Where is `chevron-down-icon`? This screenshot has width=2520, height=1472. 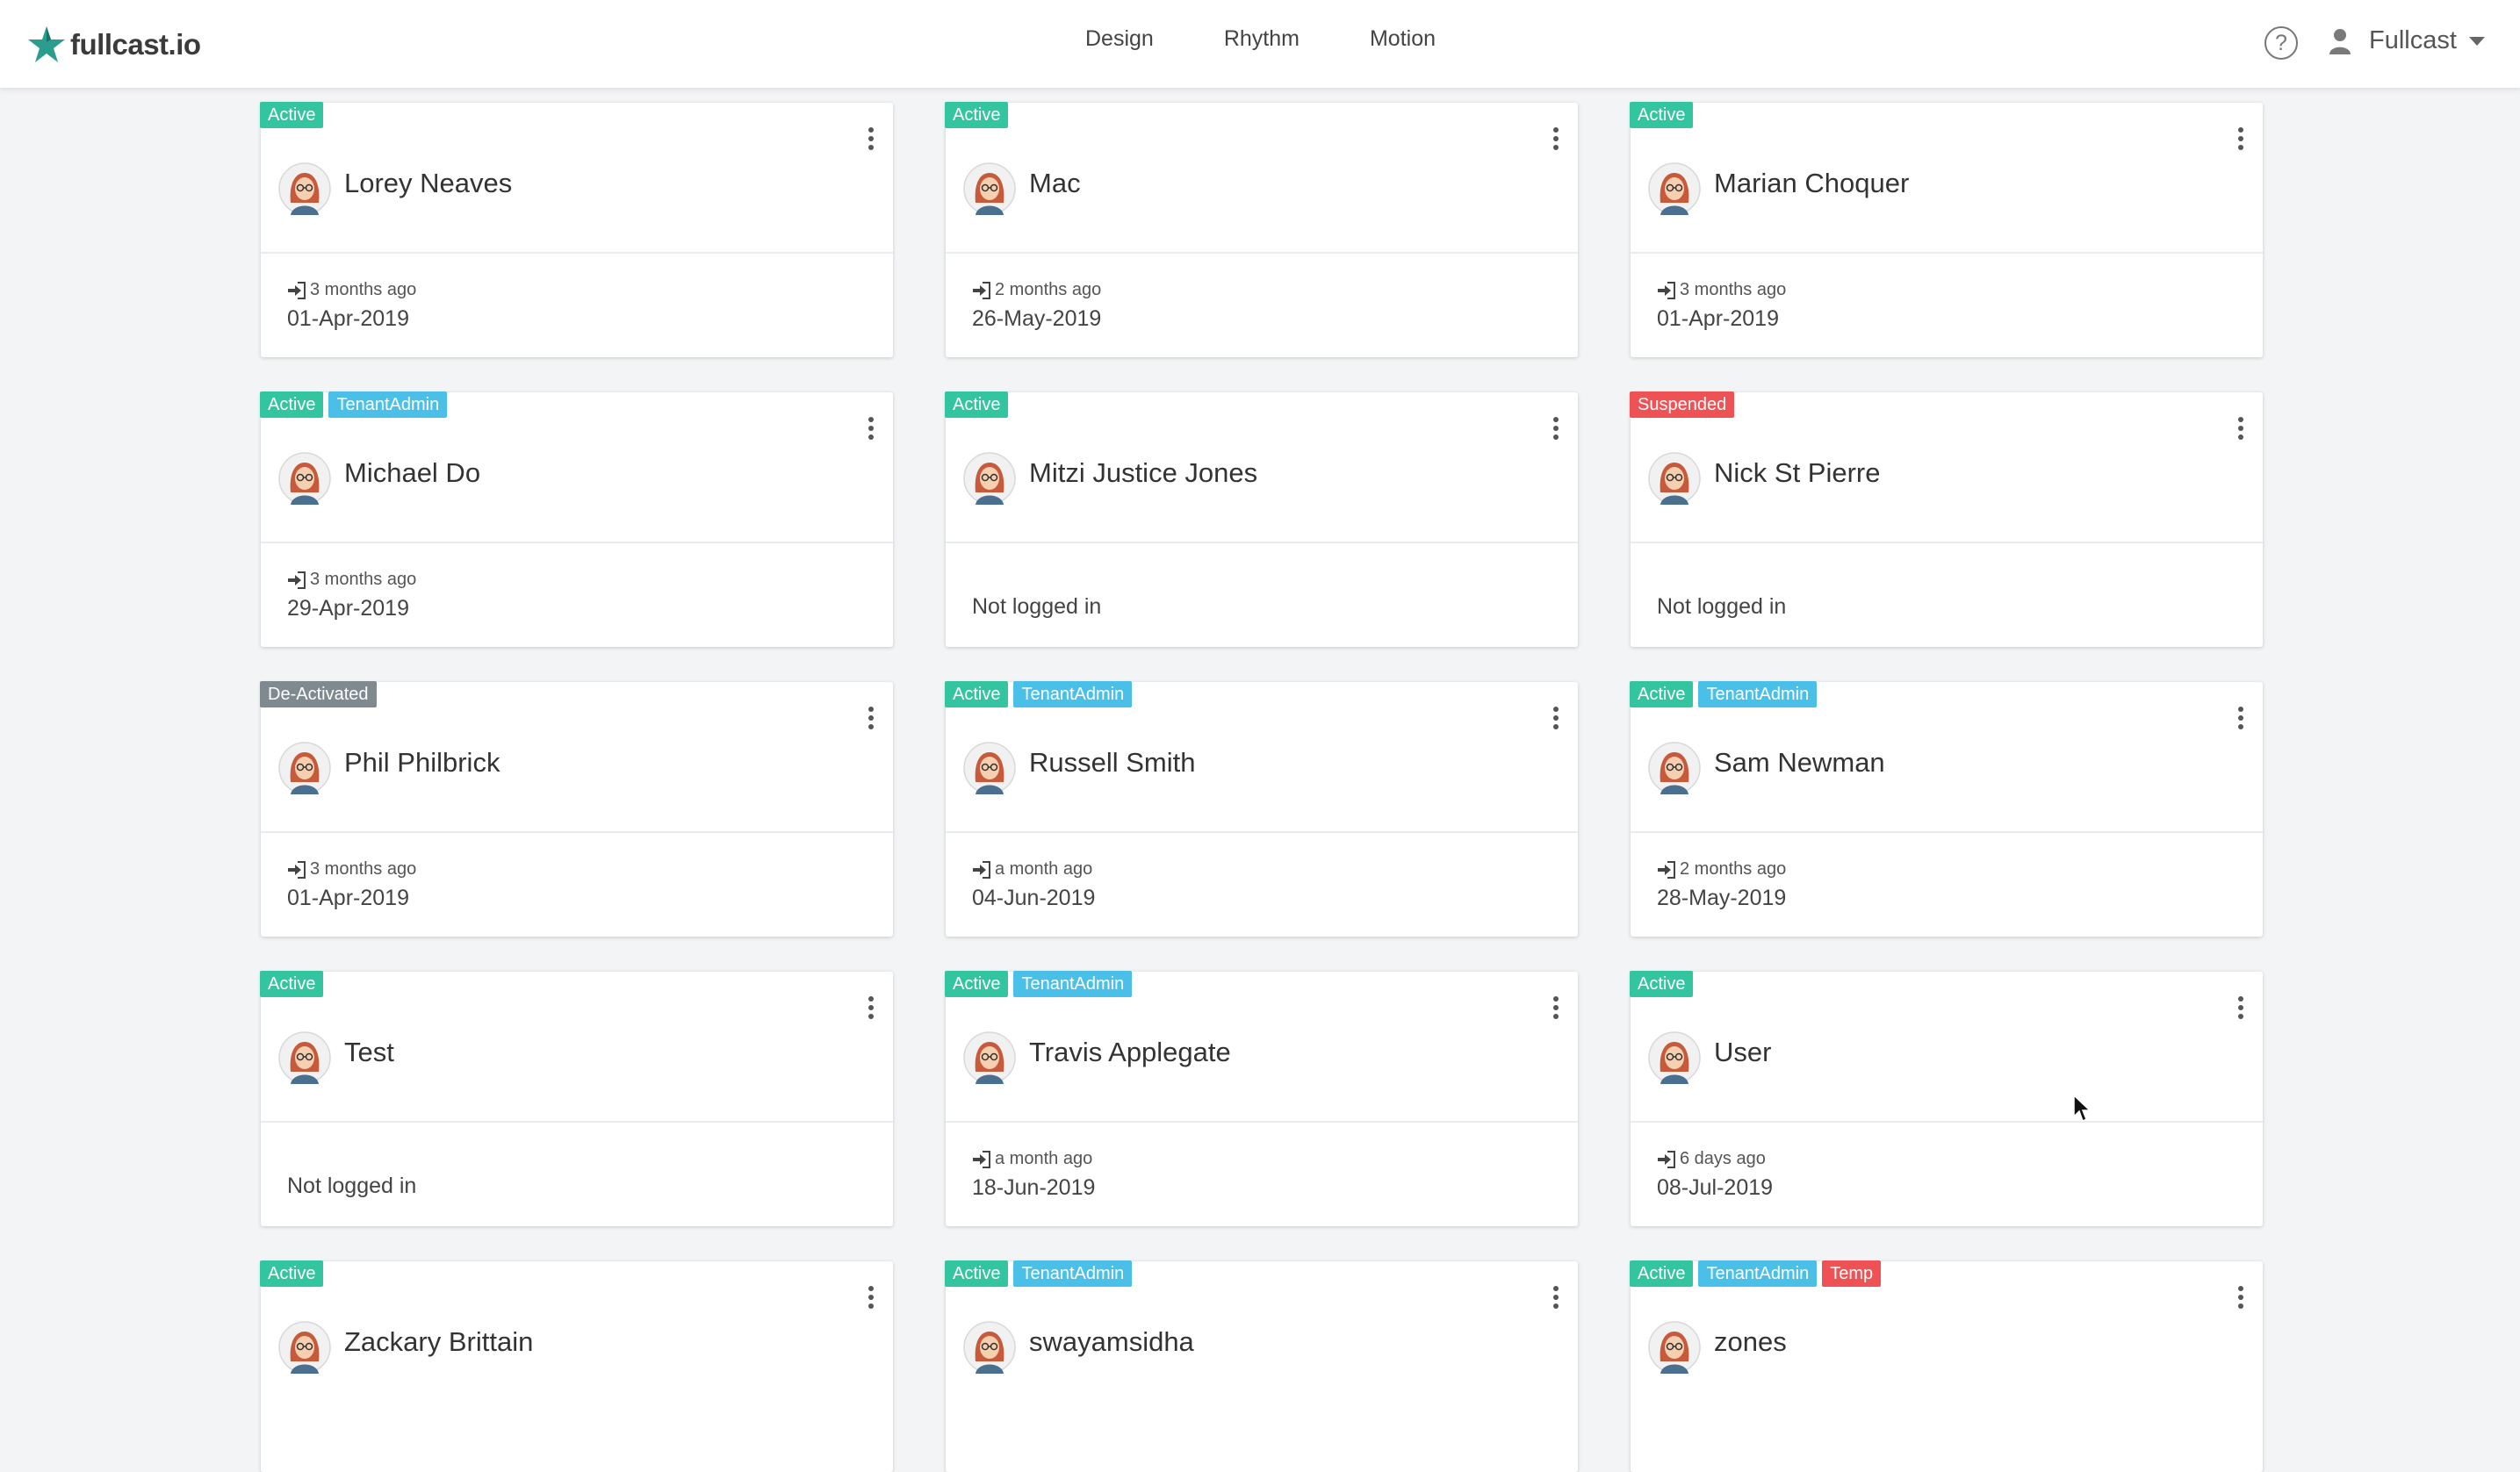
chevron-down-icon is located at coordinates (2476, 41).